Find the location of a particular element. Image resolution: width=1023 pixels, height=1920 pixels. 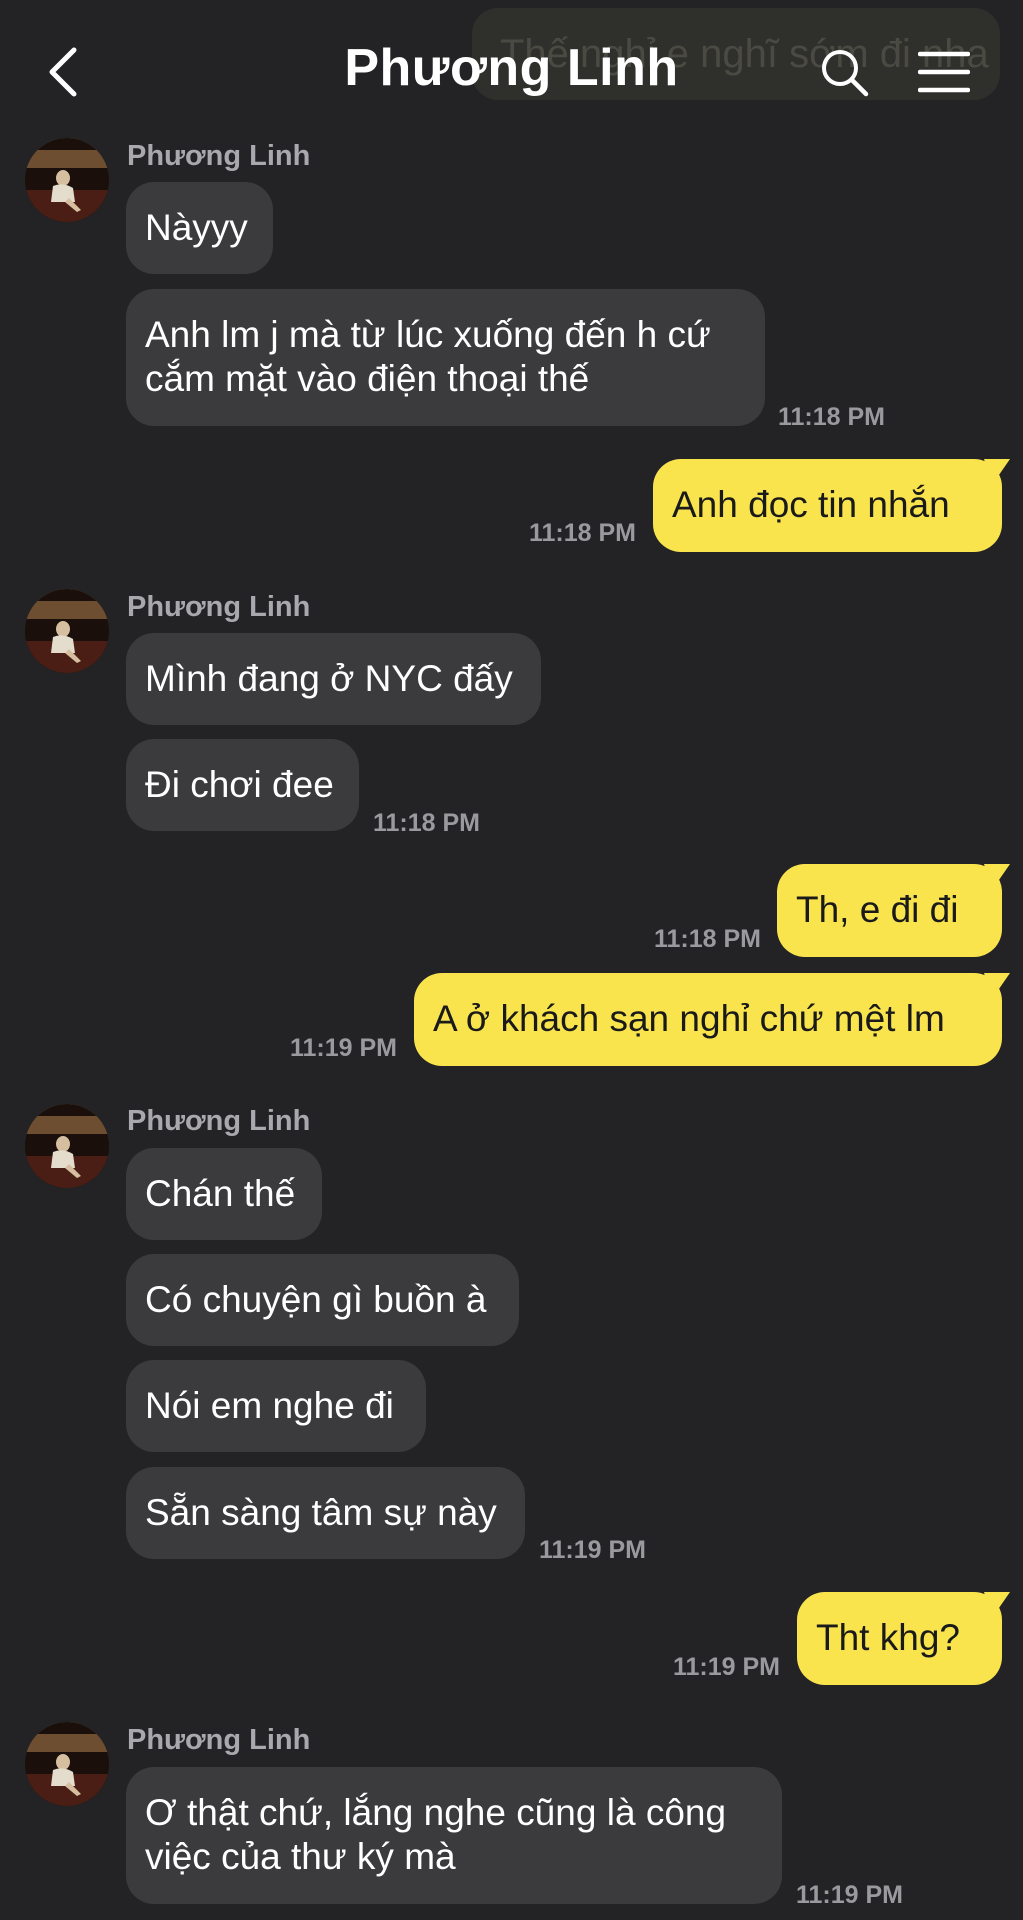

incoming-message: Nàyyy is located at coordinates (199, 228).